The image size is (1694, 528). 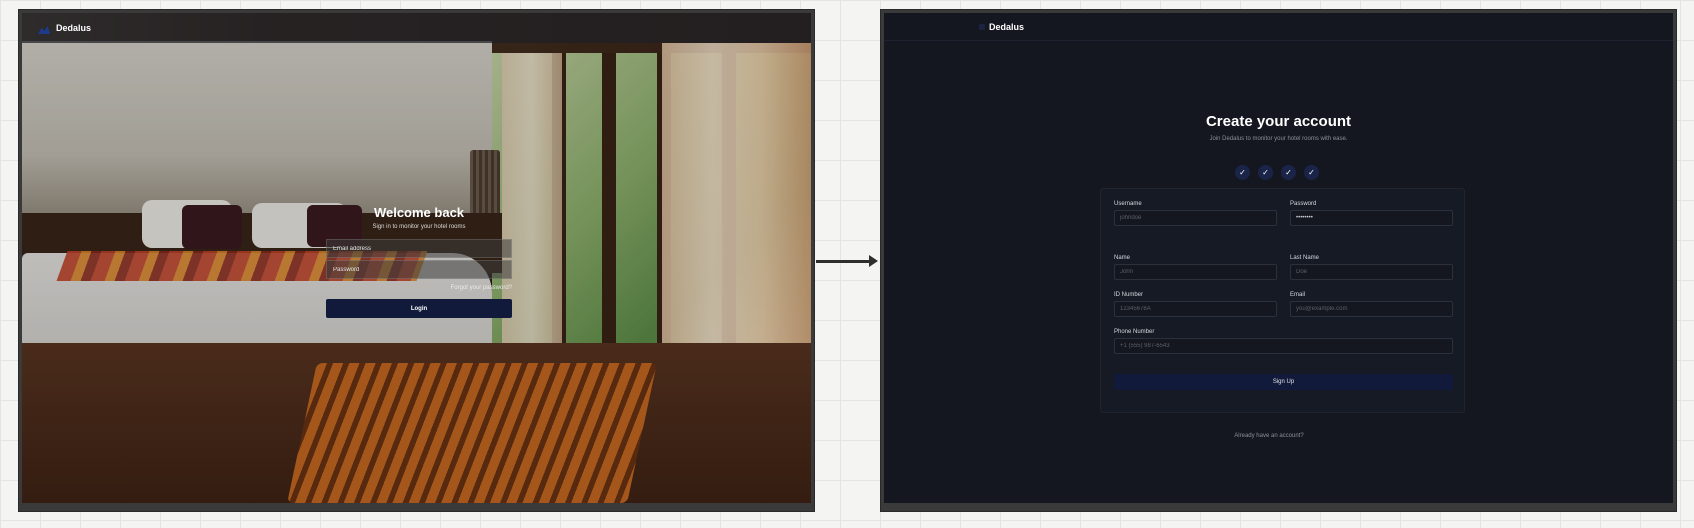 What do you see at coordinates (1277, 172) in the screenshot?
I see `step-indicator: ✓ ✓ ✓ ✓` at bounding box center [1277, 172].